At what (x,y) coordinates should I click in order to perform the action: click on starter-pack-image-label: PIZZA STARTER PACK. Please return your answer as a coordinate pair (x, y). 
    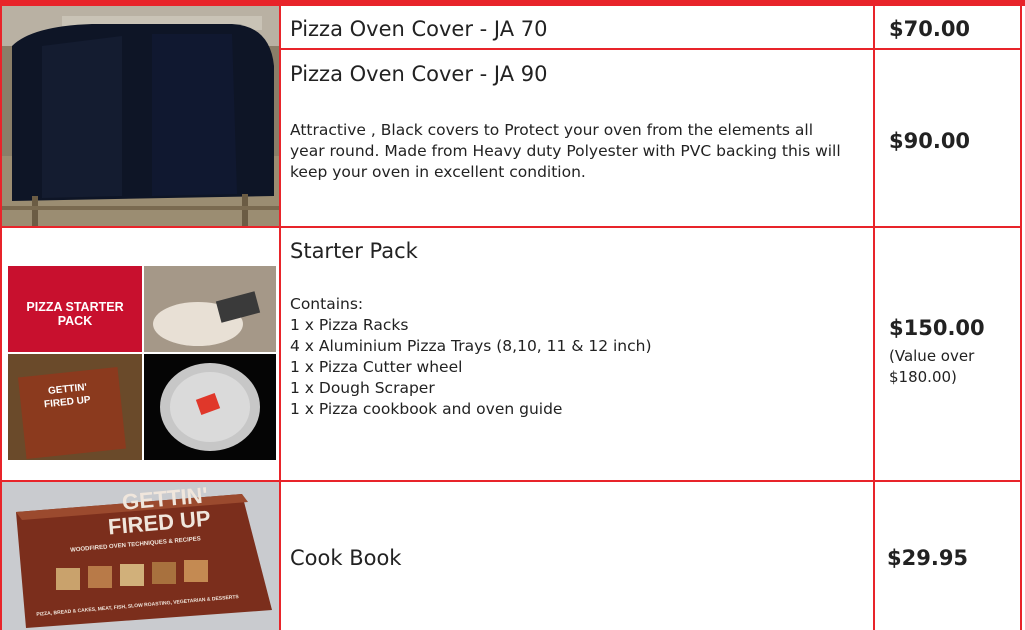
    Looking at the image, I should click on (75, 314).